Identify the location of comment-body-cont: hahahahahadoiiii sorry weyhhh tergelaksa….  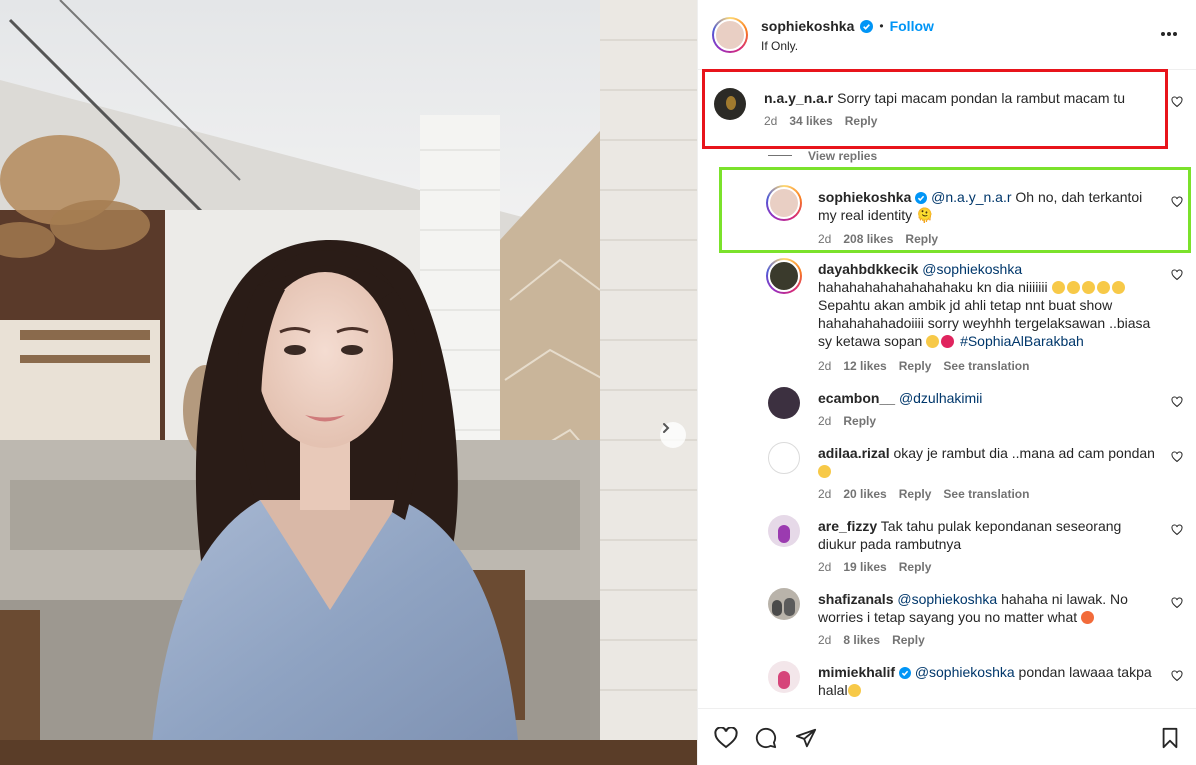
(984, 323).